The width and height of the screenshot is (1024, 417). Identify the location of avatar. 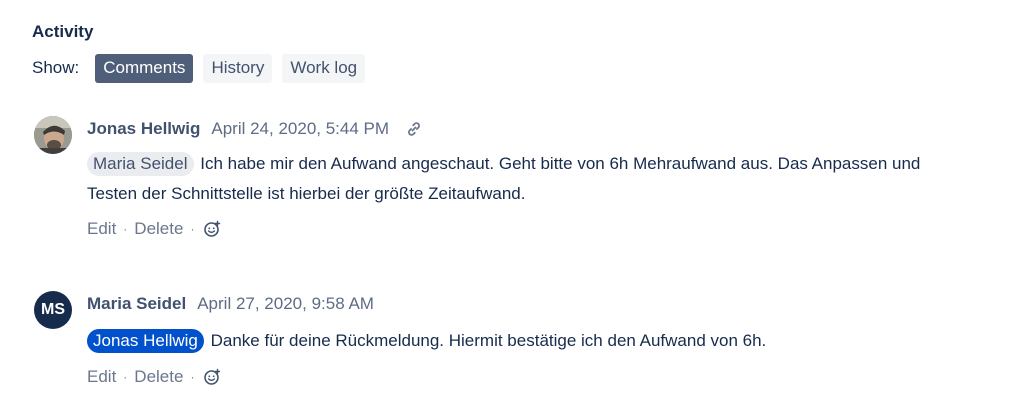
(53, 135).